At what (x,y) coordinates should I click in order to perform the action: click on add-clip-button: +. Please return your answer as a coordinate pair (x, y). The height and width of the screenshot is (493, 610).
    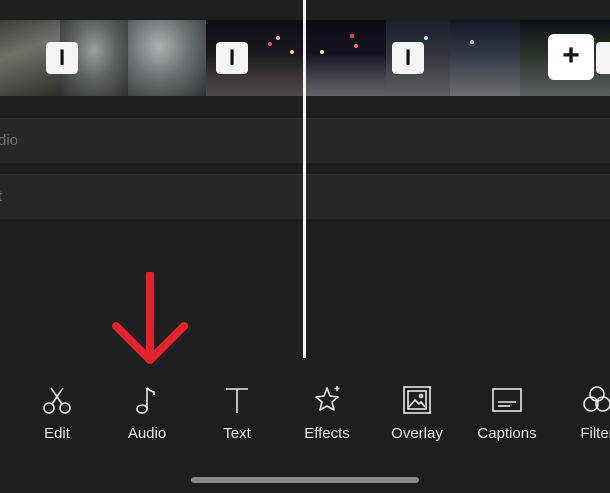
    Looking at the image, I should click on (571, 57).